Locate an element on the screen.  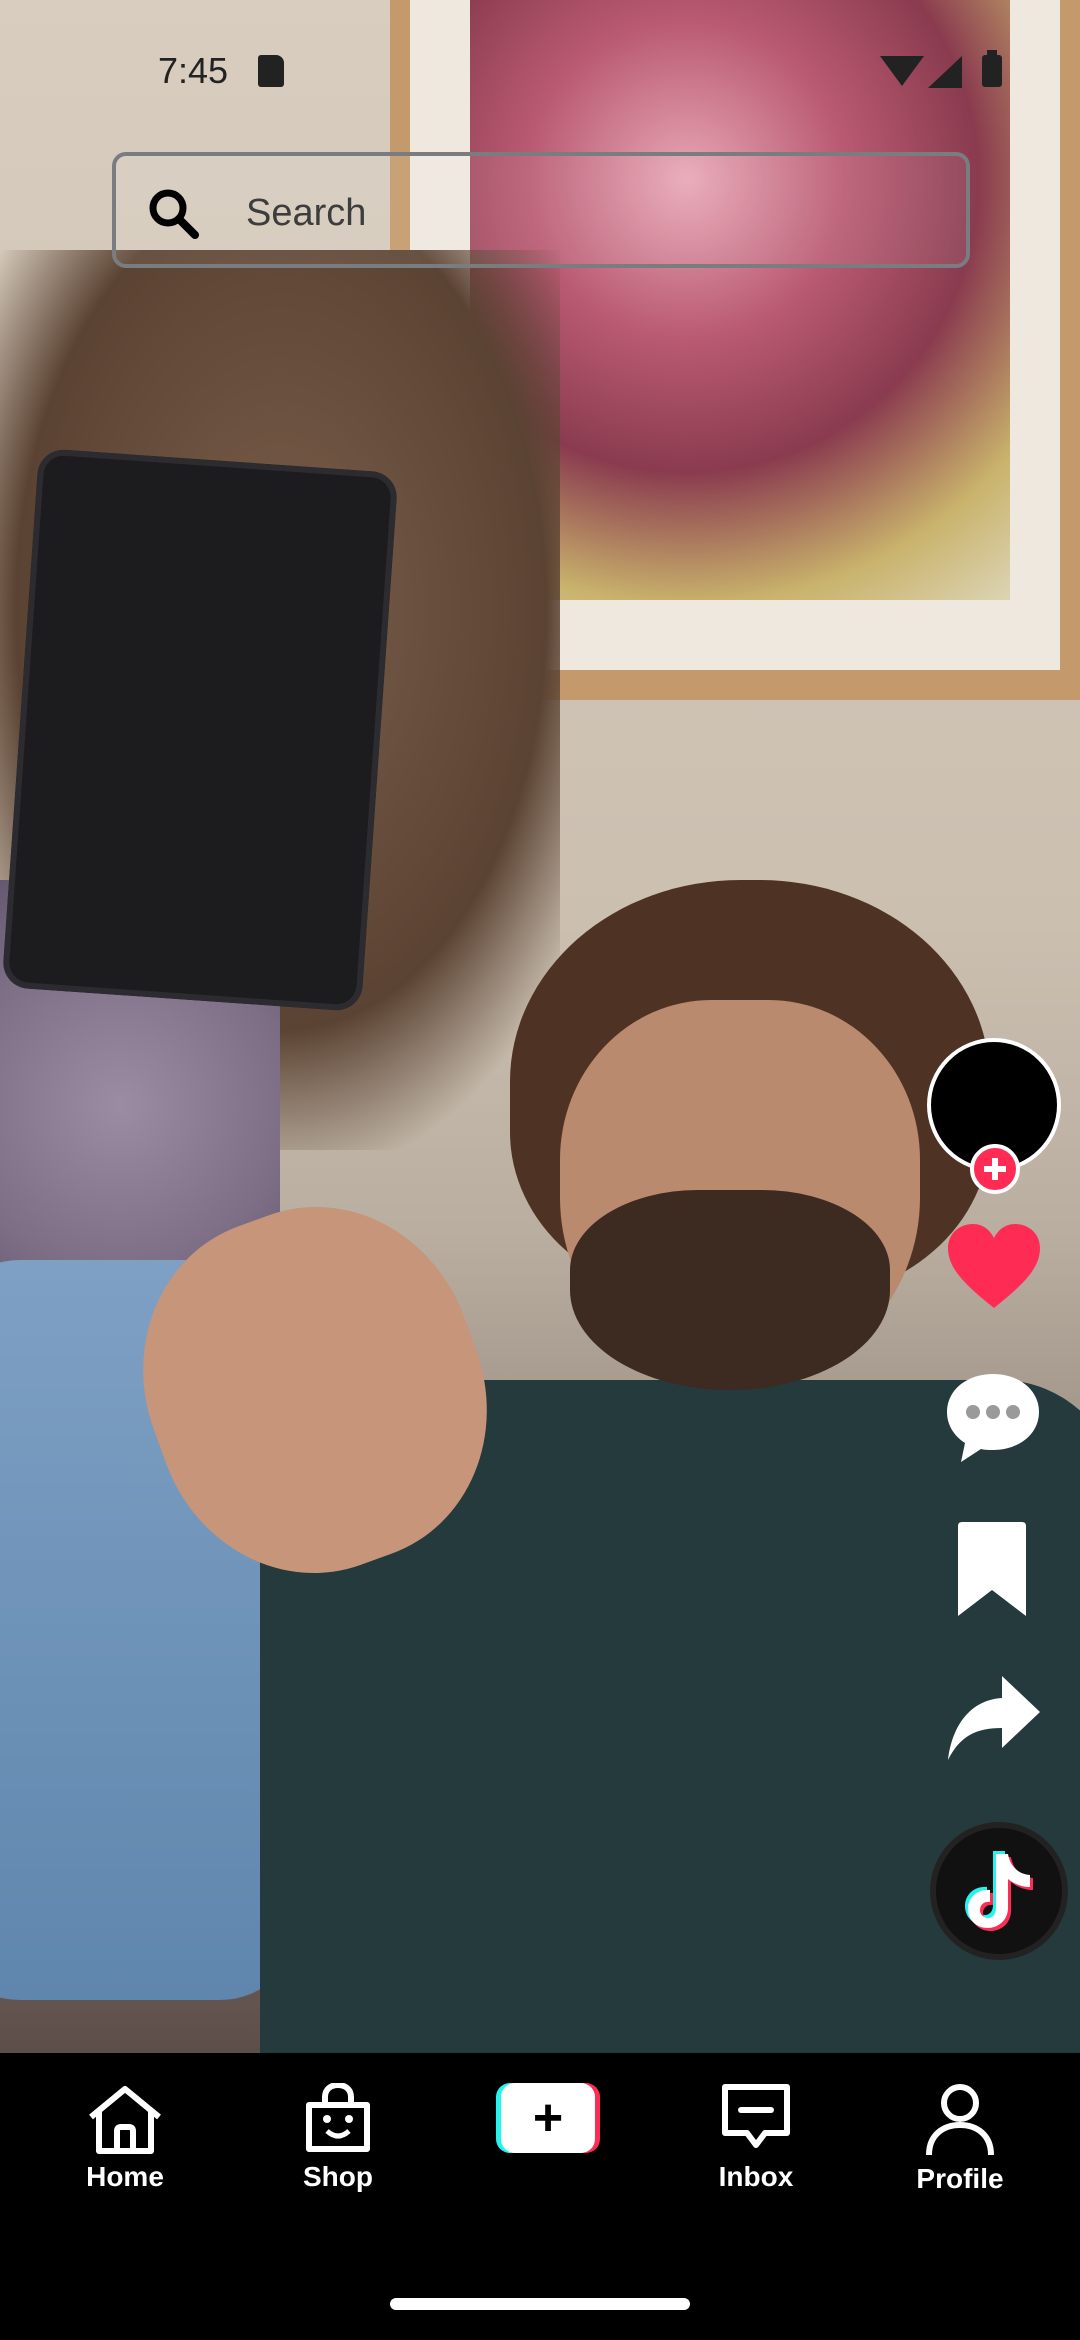
comment-icon is located at coordinates (993, 1418).